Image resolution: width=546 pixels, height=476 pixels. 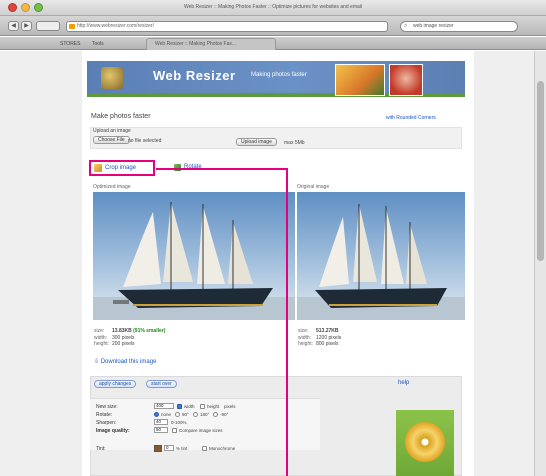 I want to click on optimized-image-label: Optimized image, so click(x=112, y=187).